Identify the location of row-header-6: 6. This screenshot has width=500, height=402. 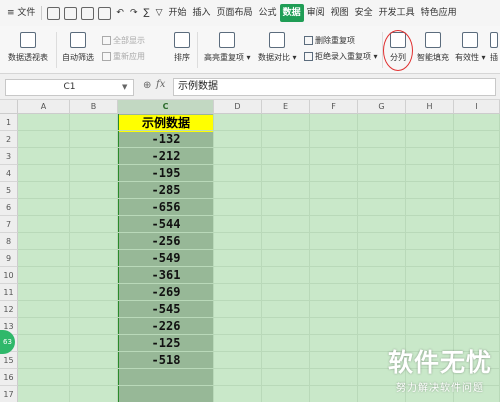
(9, 207).